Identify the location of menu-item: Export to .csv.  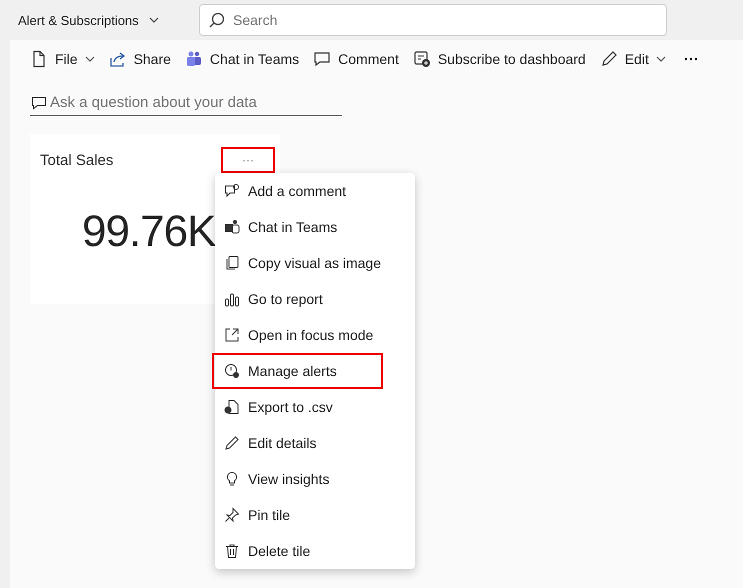
(297, 407).